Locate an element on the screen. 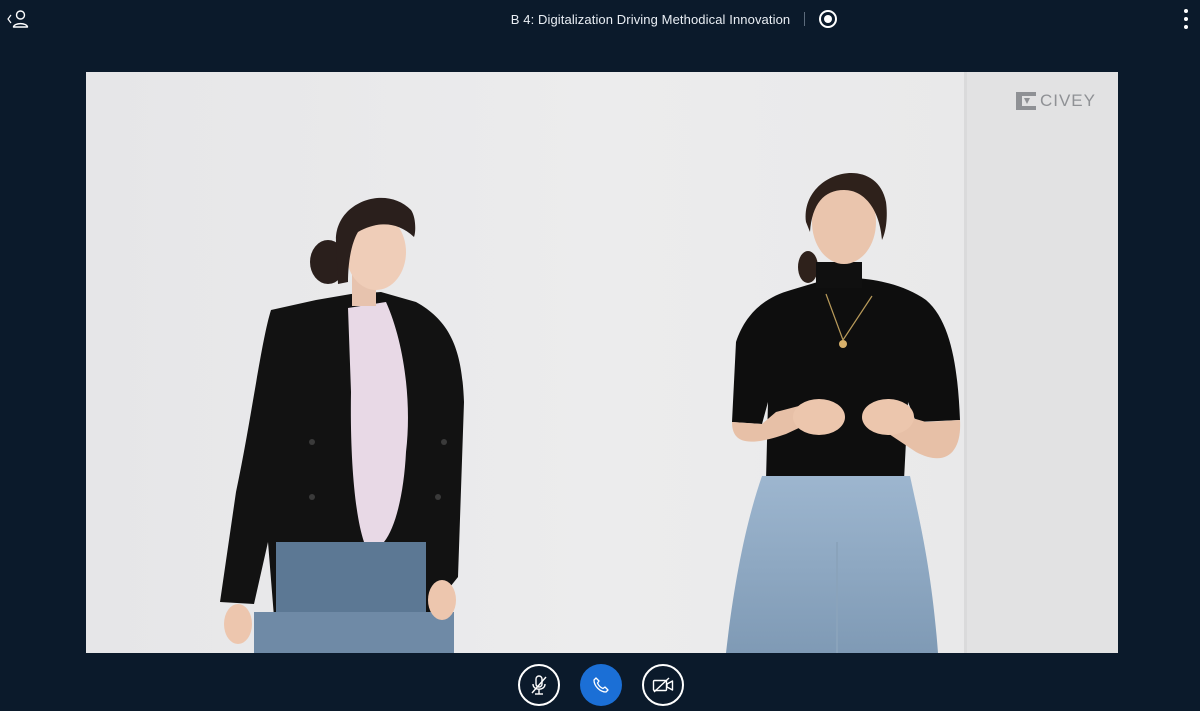  watermark-text: CIVEY is located at coordinates (1067, 100).